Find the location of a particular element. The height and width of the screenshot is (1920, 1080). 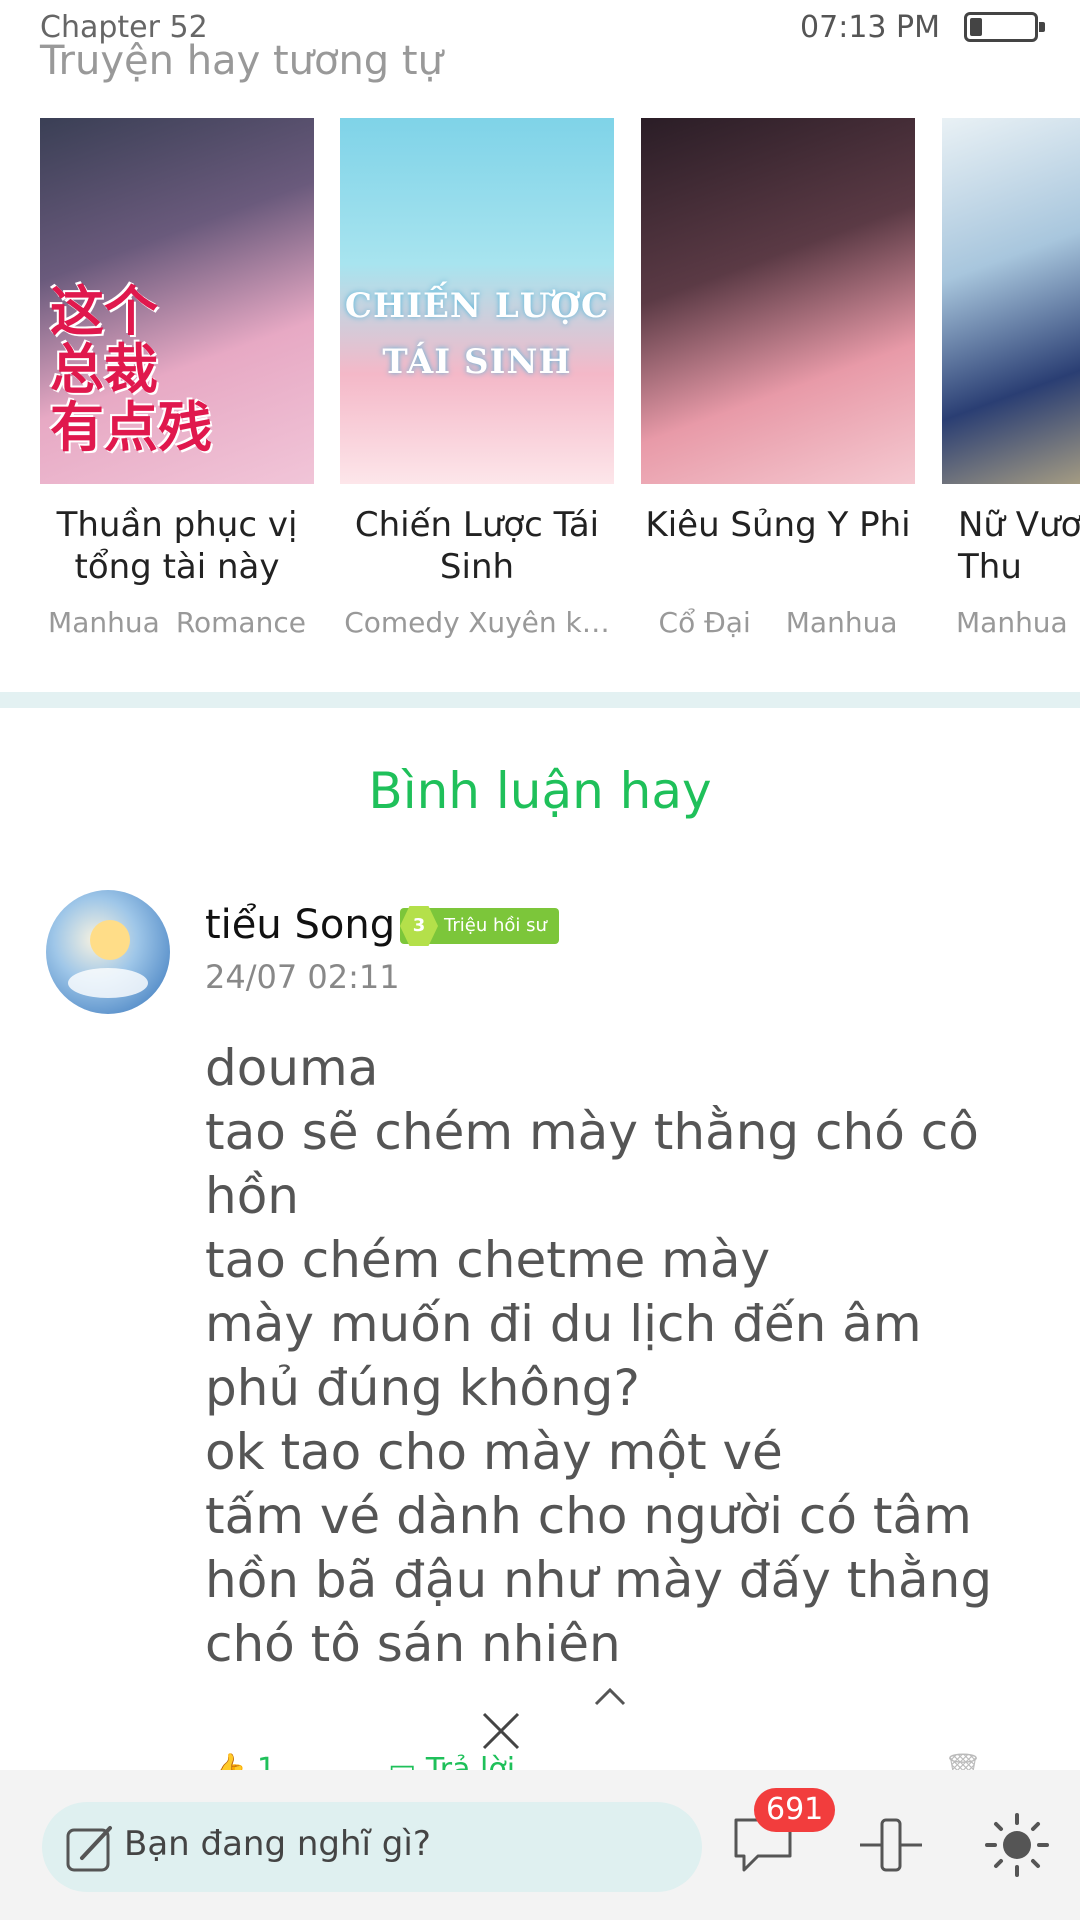

compose-input: Bạn đang nghĩ gì? is located at coordinates (372, 1847).